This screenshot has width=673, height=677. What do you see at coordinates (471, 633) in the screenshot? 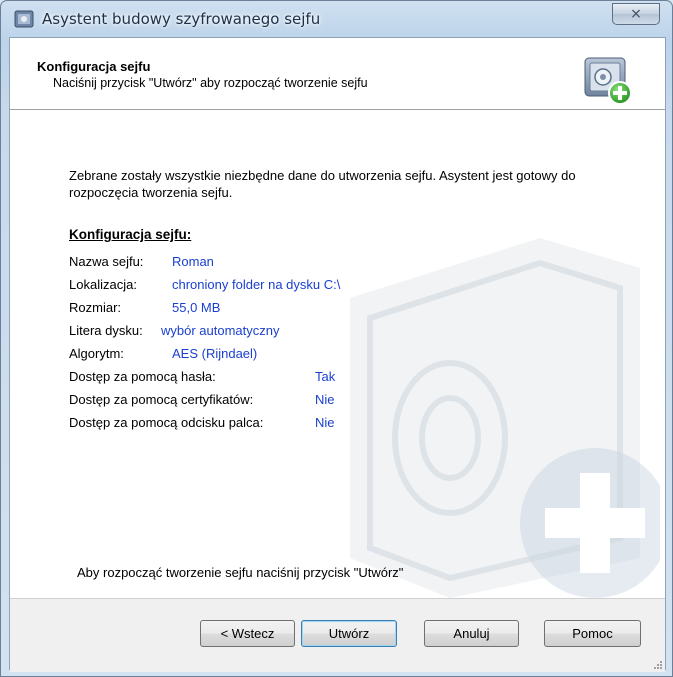
I see `cancel-button: Anuluj` at bounding box center [471, 633].